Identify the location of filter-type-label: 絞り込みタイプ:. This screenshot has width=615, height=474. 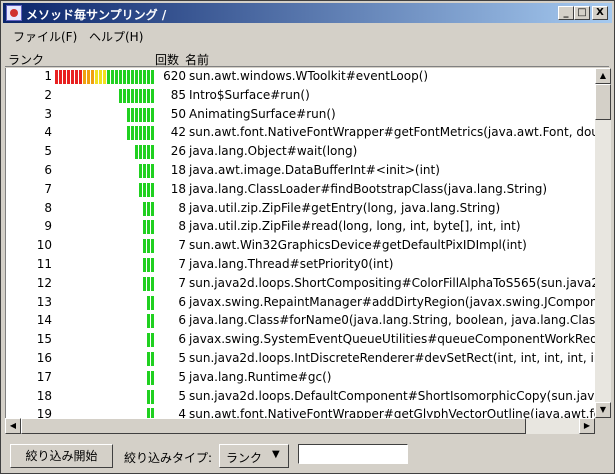
(168, 458).